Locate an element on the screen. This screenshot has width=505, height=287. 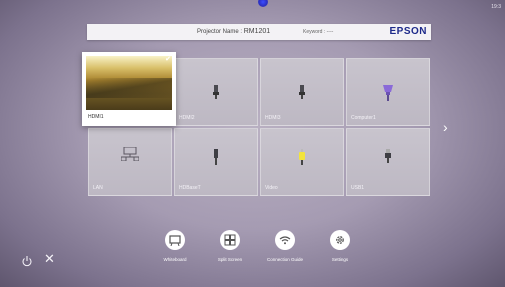
hdmi1-preview is located at coordinates (129, 83).